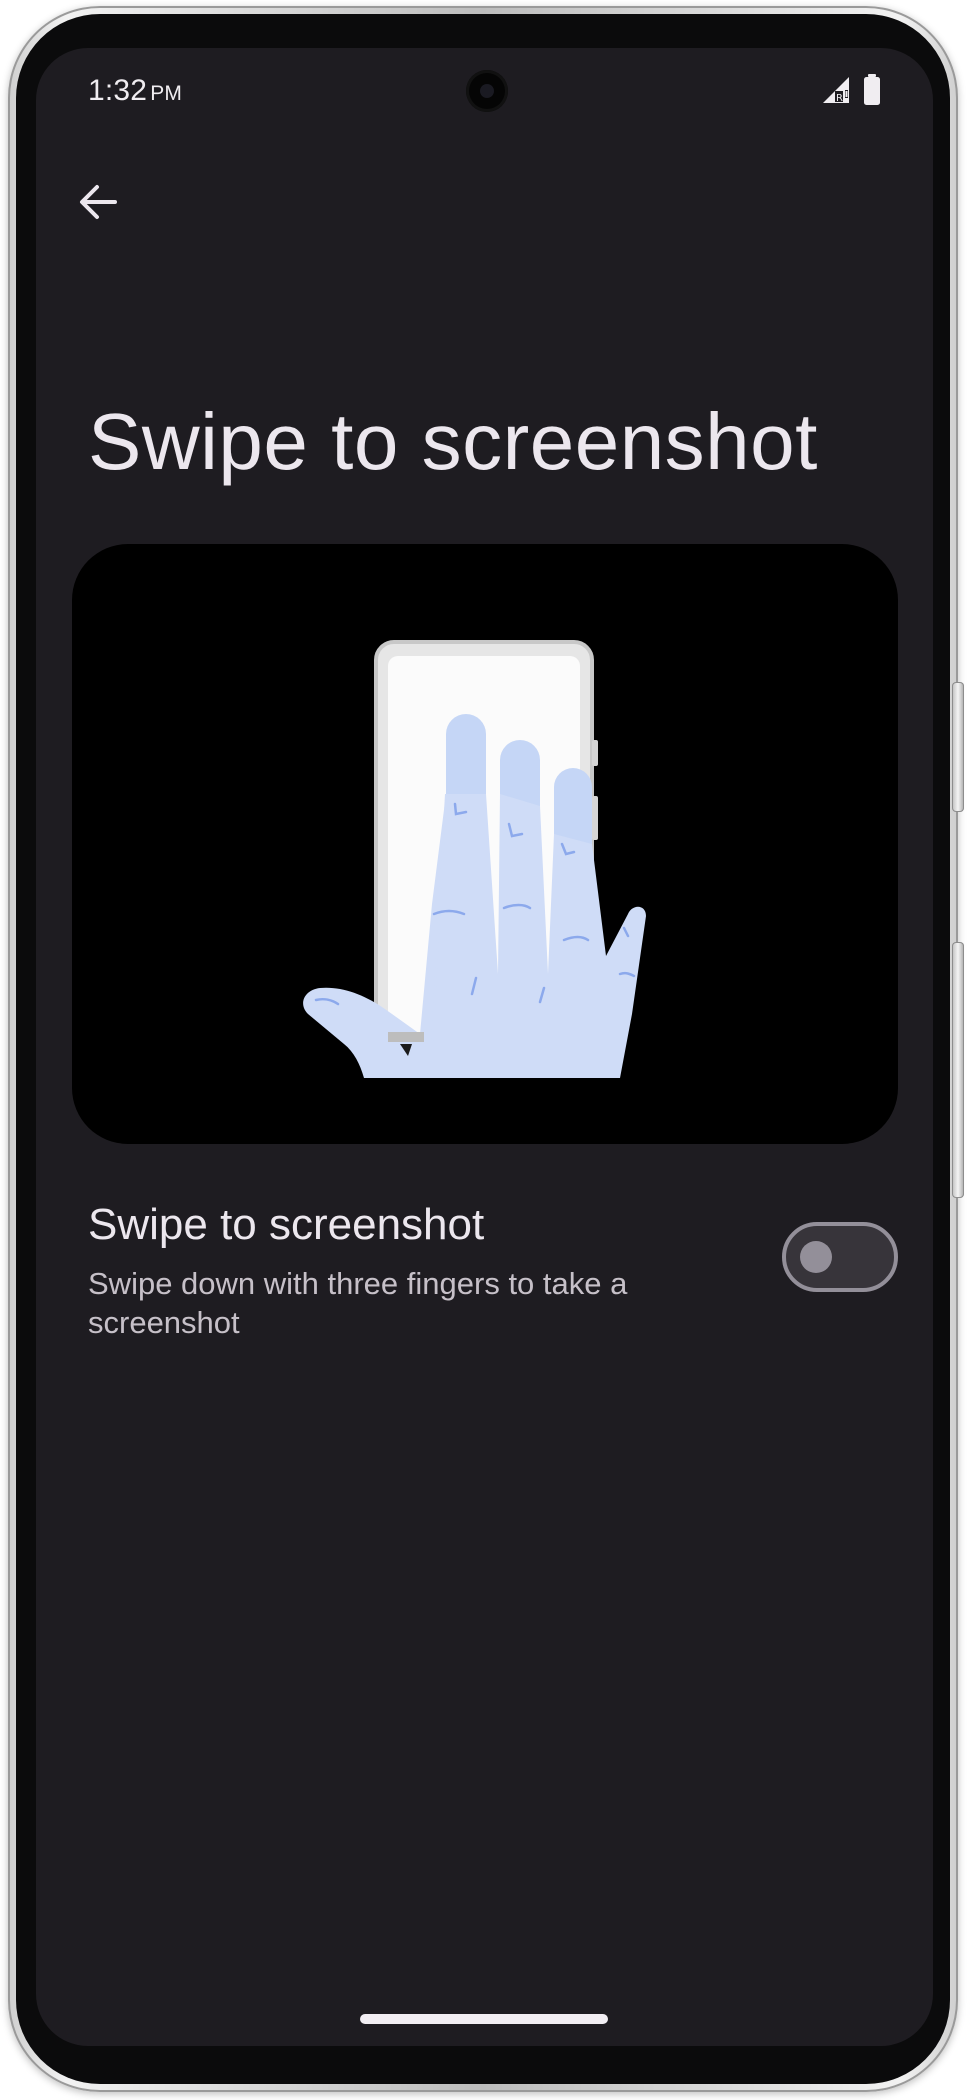 The width and height of the screenshot is (978, 2100). I want to click on battery-icon, so click(872, 92).